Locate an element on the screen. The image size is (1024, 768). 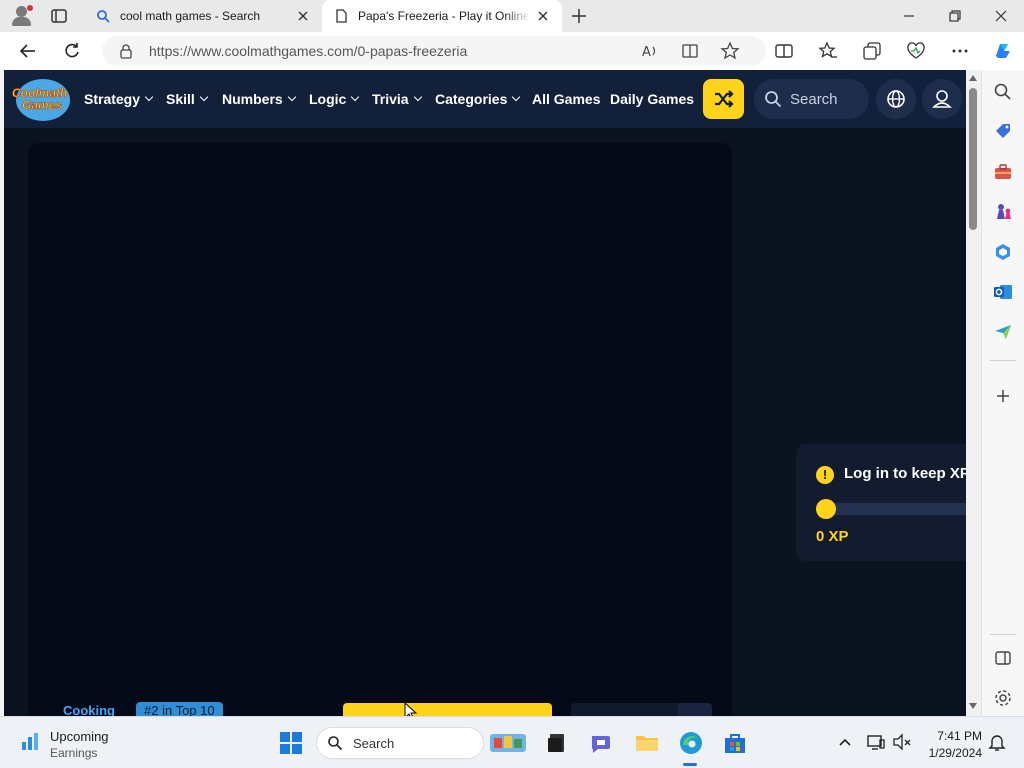
nav-strategy: Strategy is located at coordinates (119, 99).